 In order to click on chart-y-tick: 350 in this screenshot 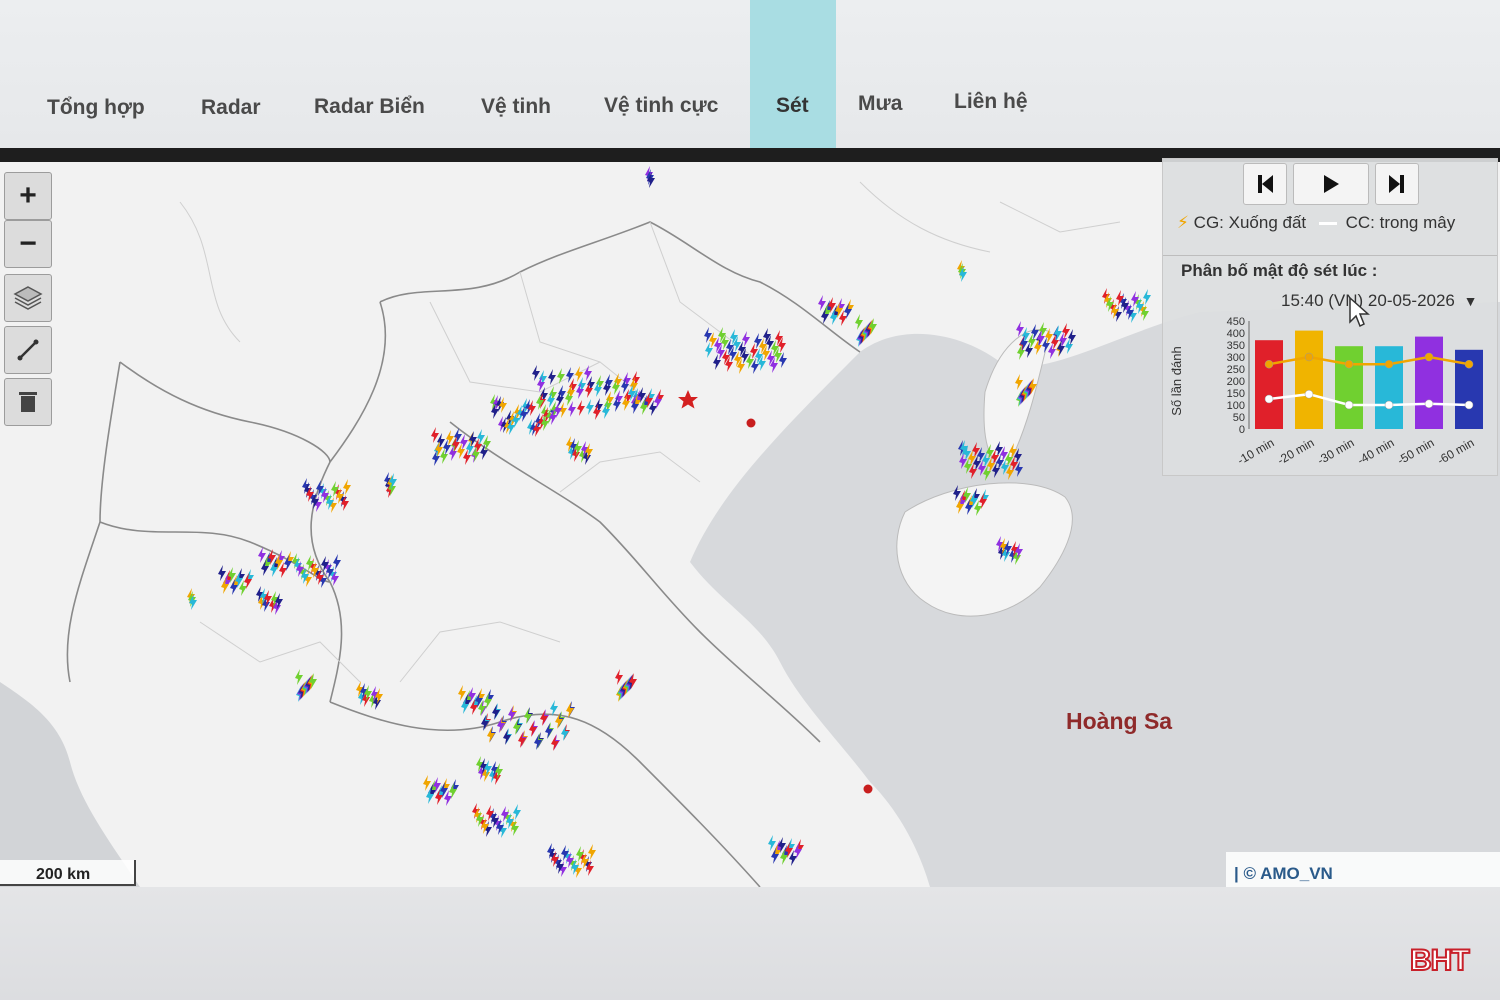, I will do `click(1236, 346)`.